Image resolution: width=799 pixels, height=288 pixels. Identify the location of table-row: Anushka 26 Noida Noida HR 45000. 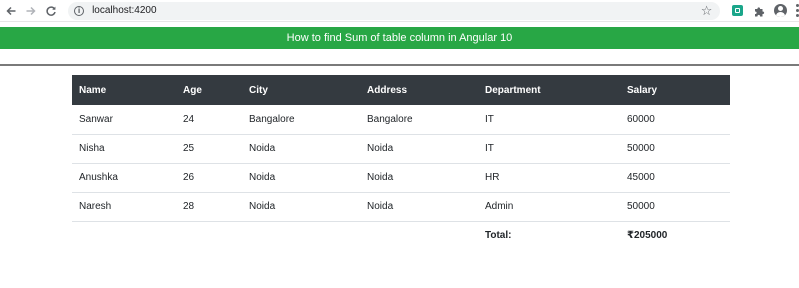
(401, 178).